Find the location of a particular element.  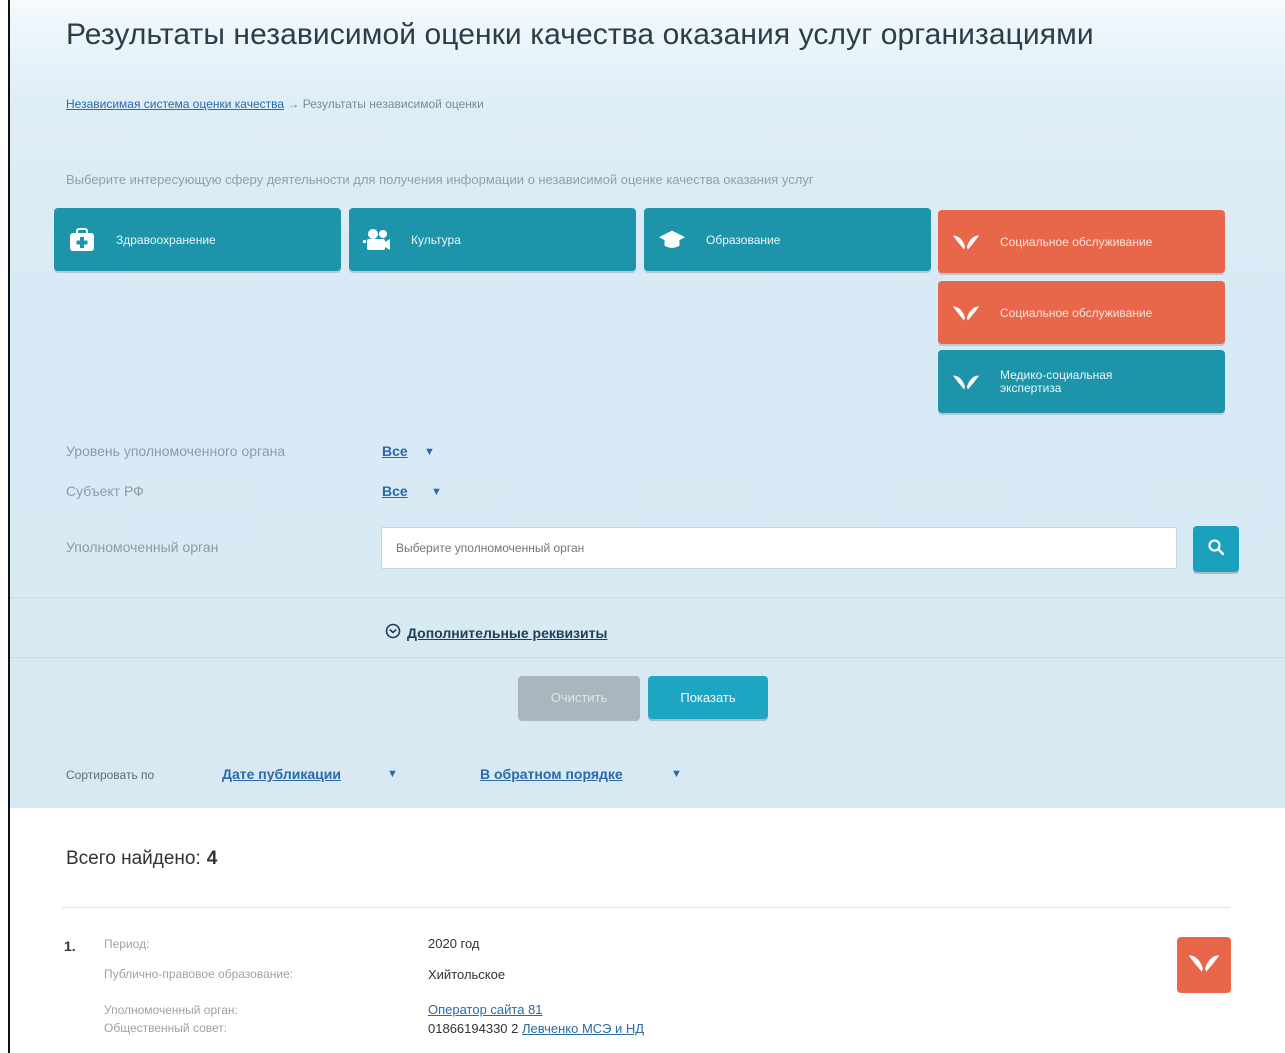

category-culture: Культура is located at coordinates (492, 239).